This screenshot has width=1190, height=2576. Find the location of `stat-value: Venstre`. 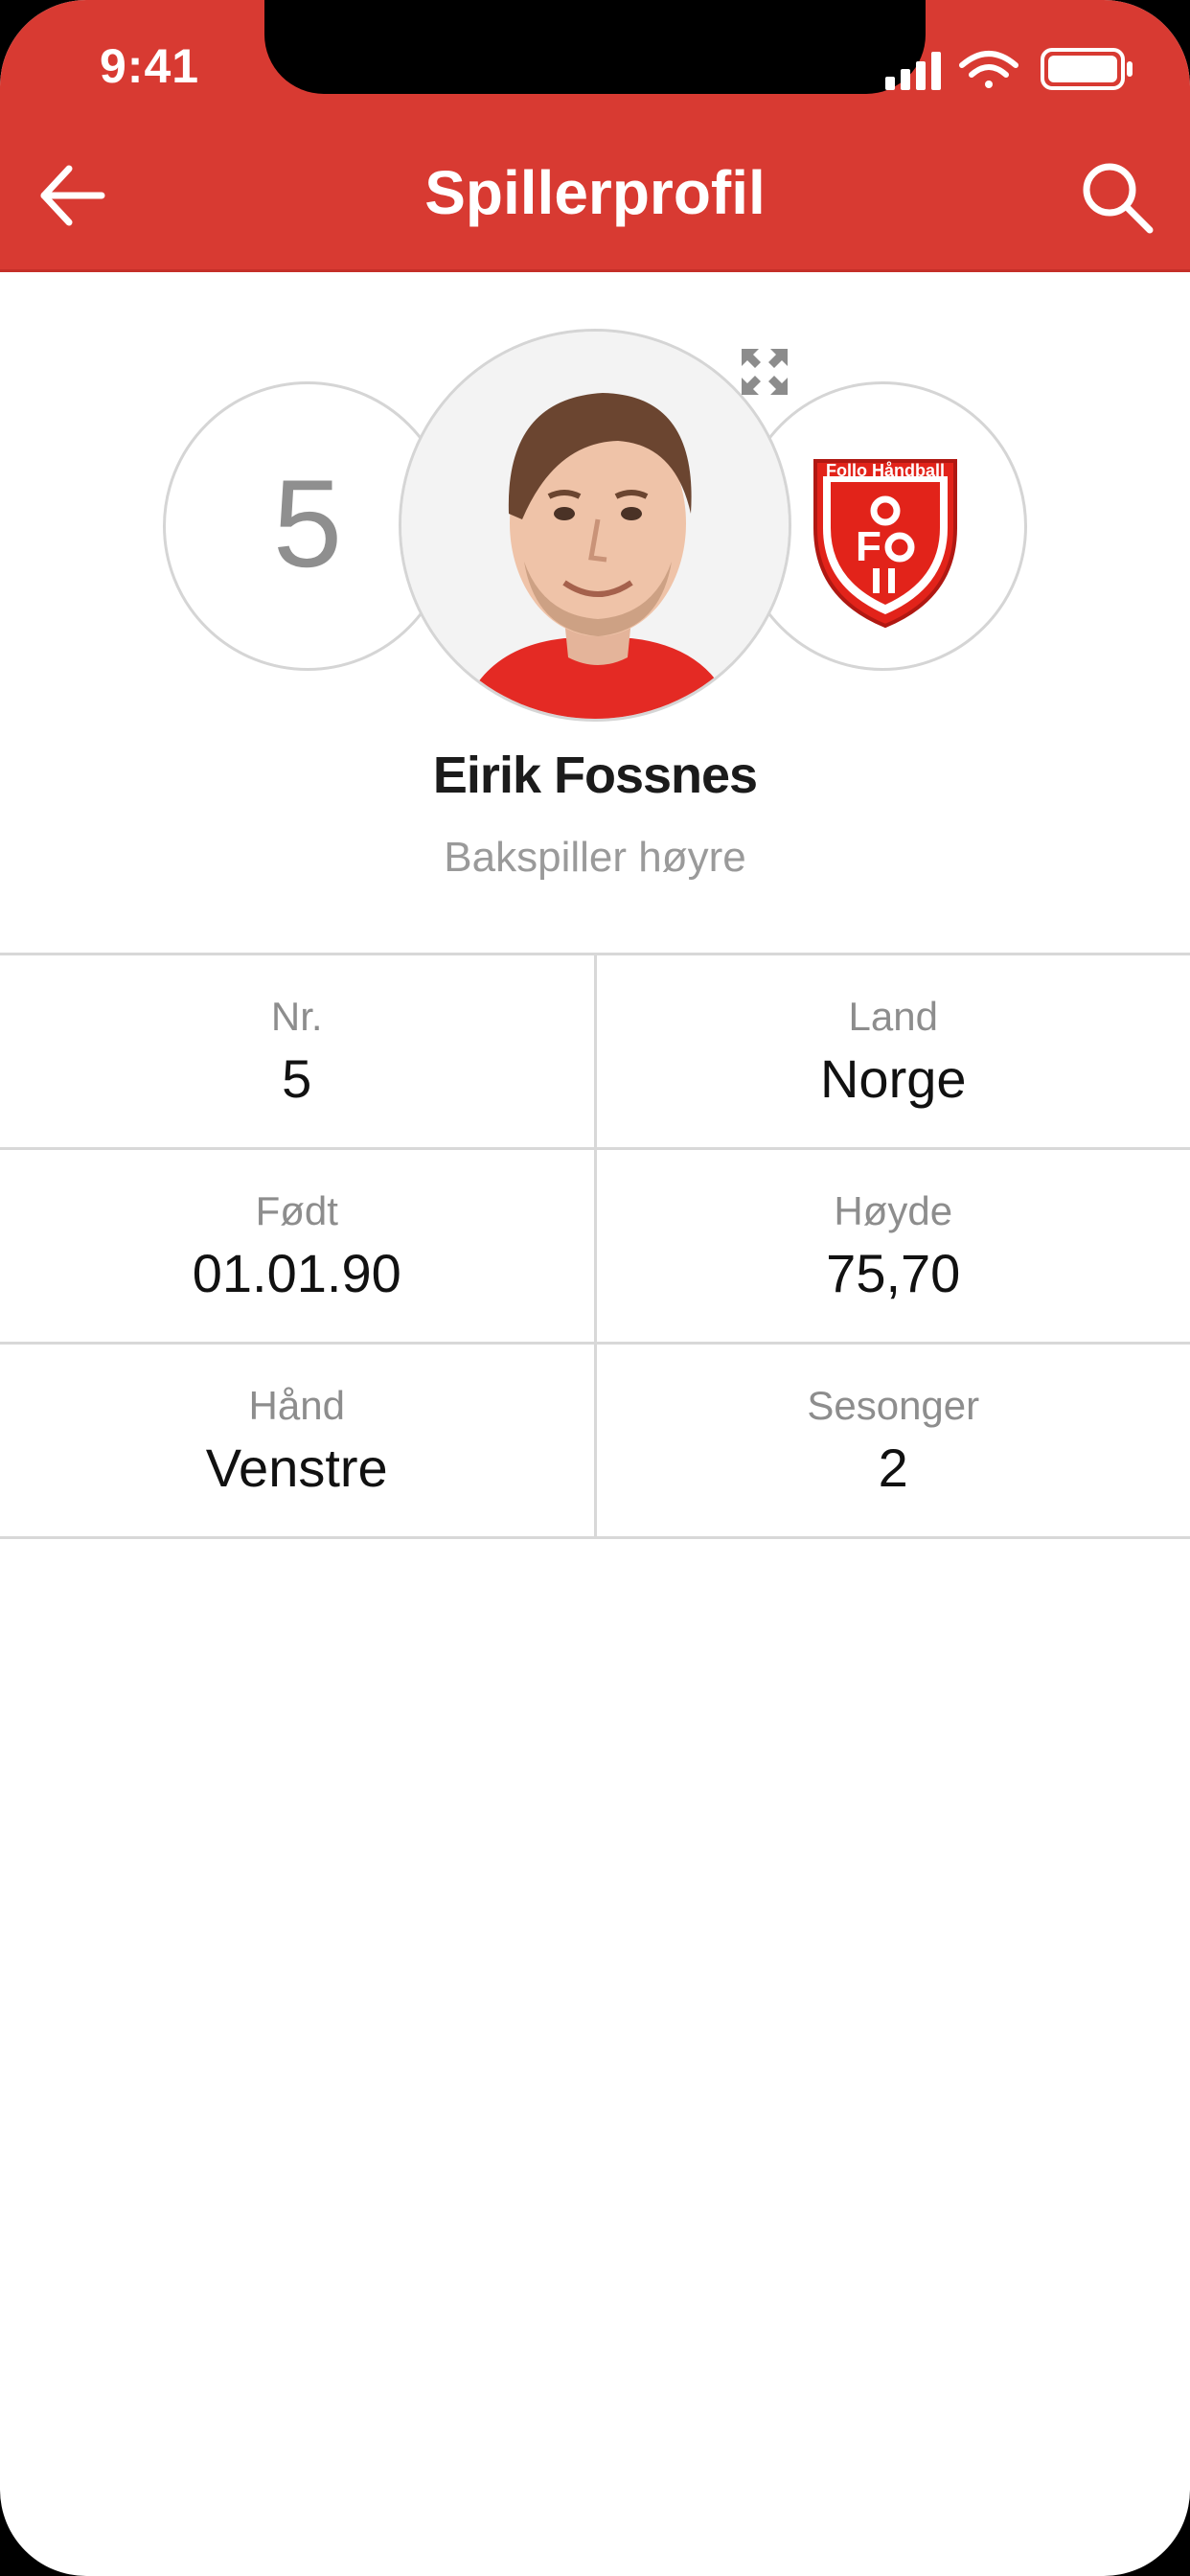

stat-value: Venstre is located at coordinates (296, 1468).